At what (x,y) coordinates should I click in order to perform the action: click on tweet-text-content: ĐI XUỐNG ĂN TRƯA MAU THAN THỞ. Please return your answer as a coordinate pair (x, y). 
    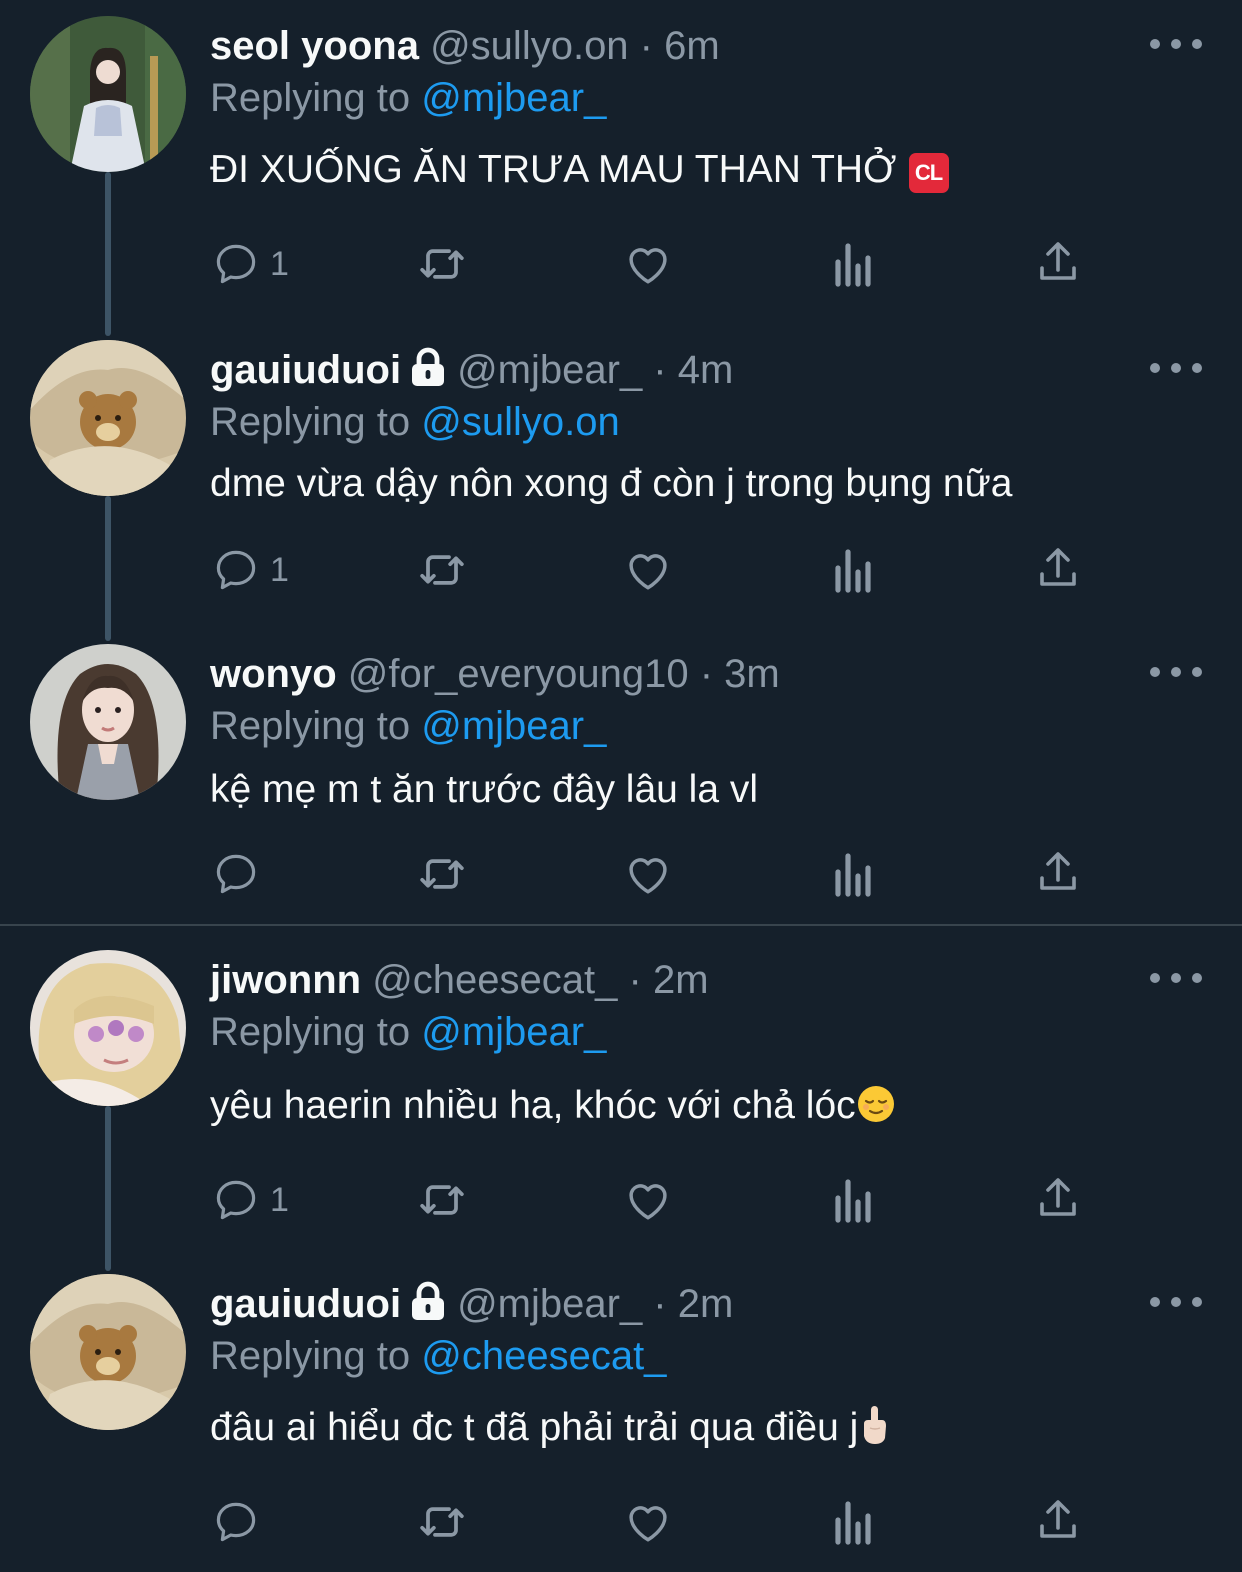
    Looking at the image, I should click on (553, 169).